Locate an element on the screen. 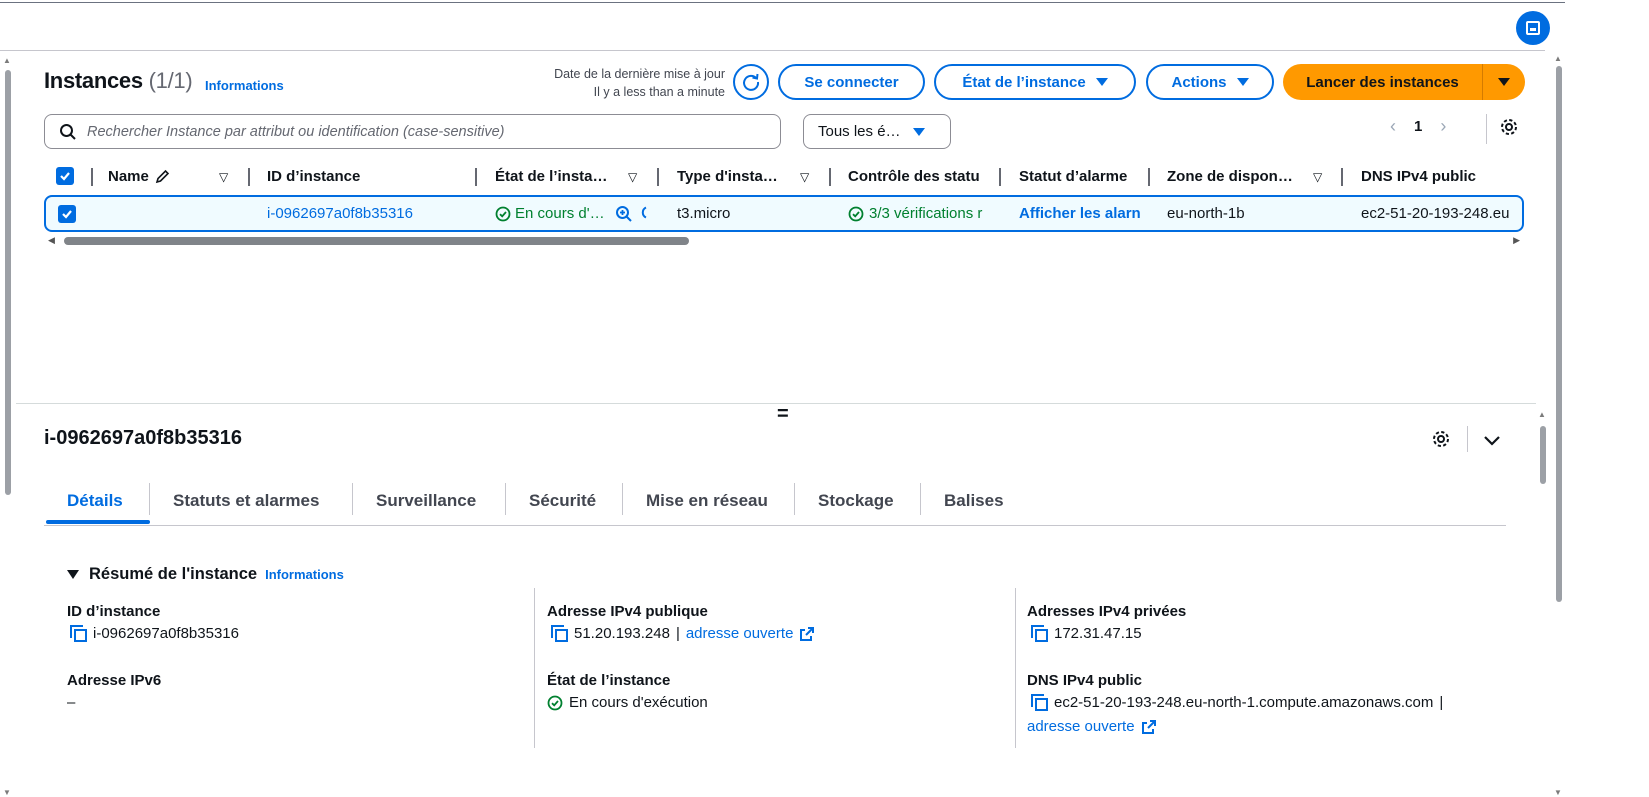  info-link: Informations is located at coordinates (244, 85).